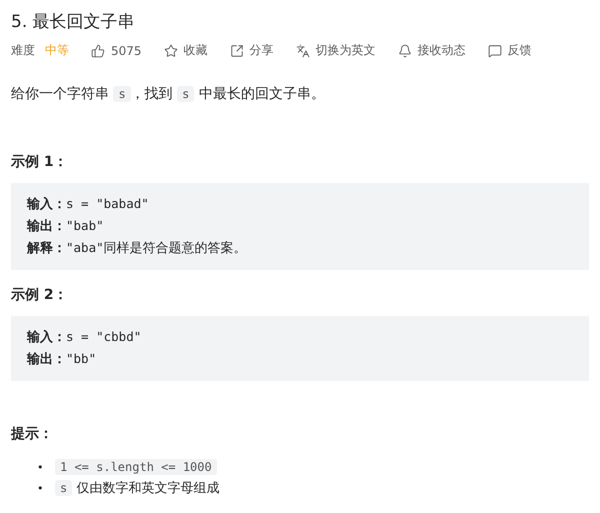 The image size is (600, 513). What do you see at coordinates (23, 50) in the screenshot?
I see `difficulty-label: 难度` at bounding box center [23, 50].